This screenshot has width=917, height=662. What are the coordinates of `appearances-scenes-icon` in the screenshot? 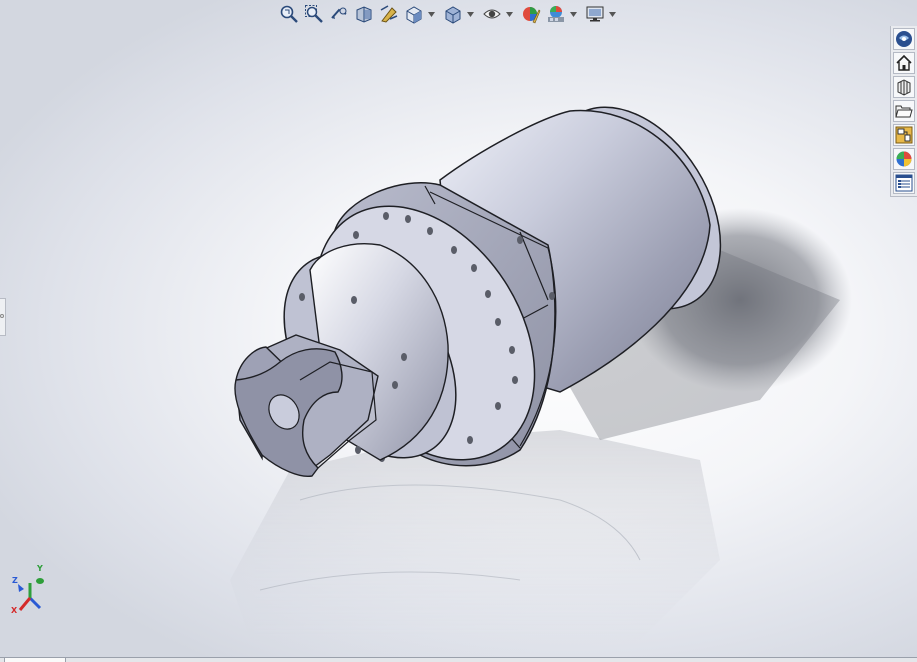 It's located at (904, 159).